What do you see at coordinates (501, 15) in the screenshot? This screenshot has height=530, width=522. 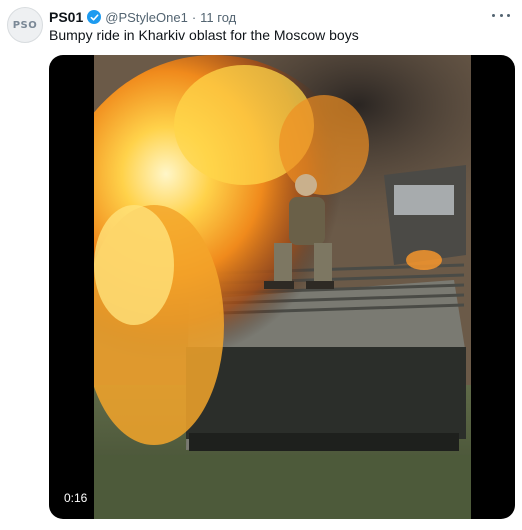 I see `more-options-icon` at bounding box center [501, 15].